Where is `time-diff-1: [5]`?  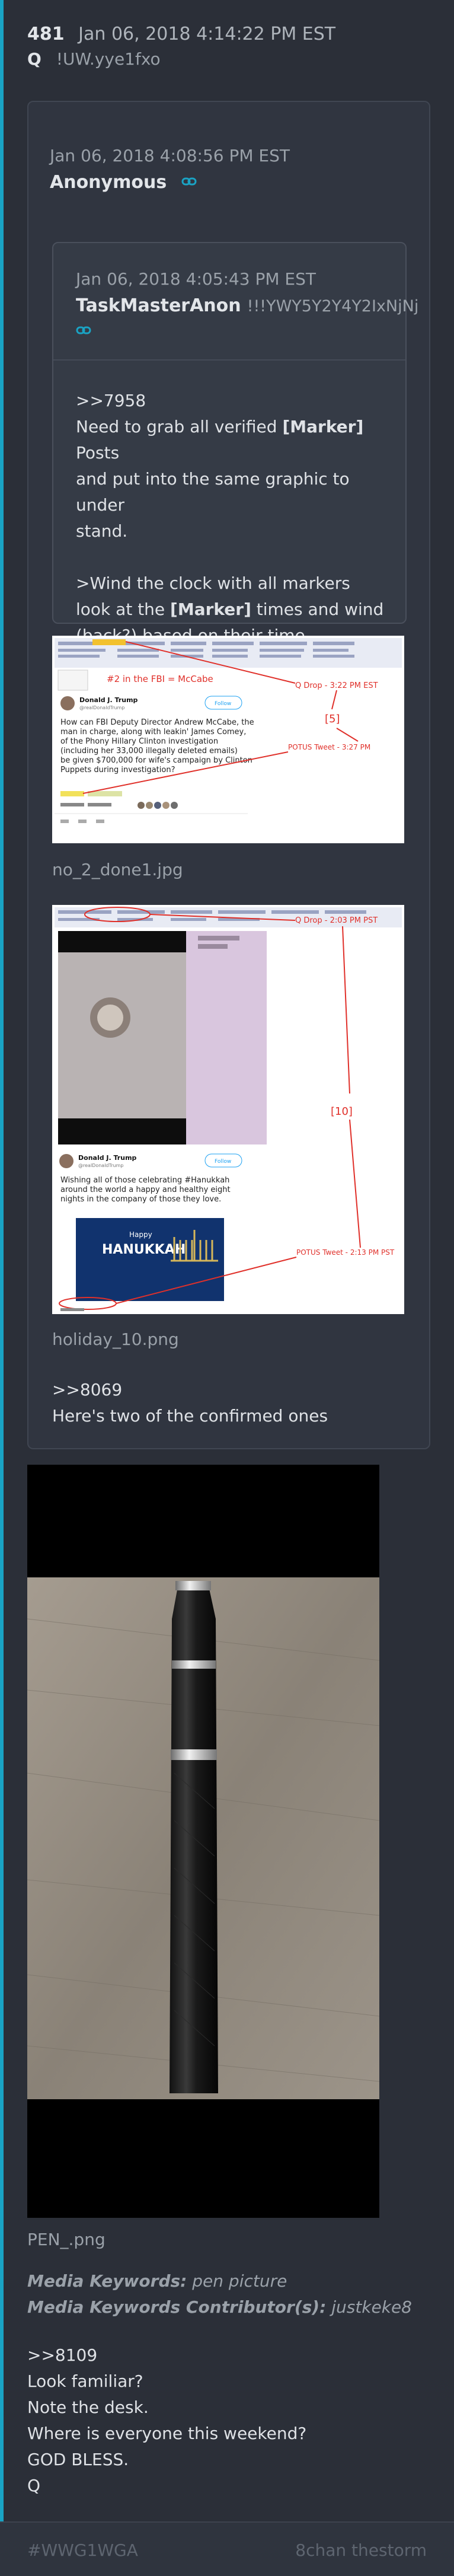 time-diff-1: [5] is located at coordinates (332, 719).